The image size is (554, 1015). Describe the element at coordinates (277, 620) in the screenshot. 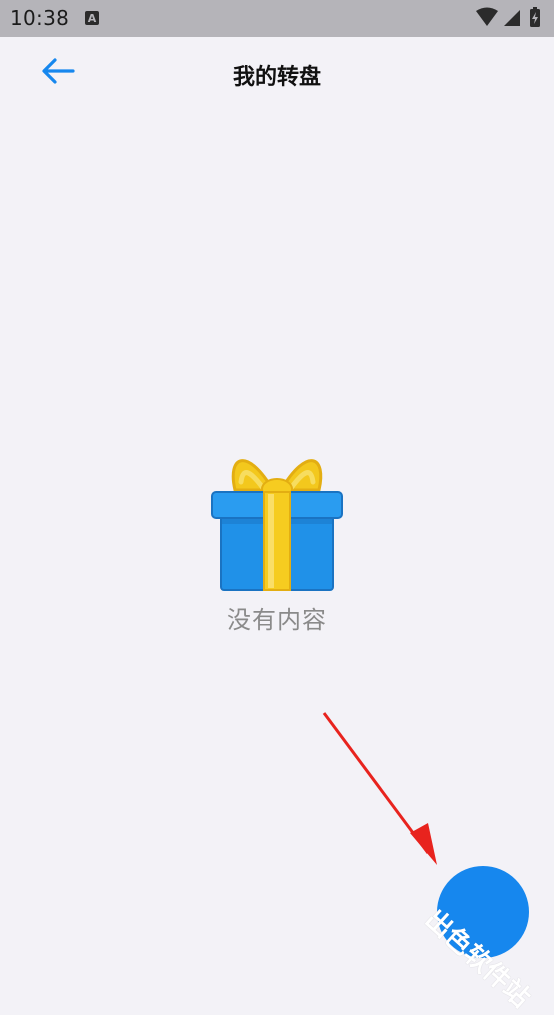

I see `empty-message: 没有内容` at that location.